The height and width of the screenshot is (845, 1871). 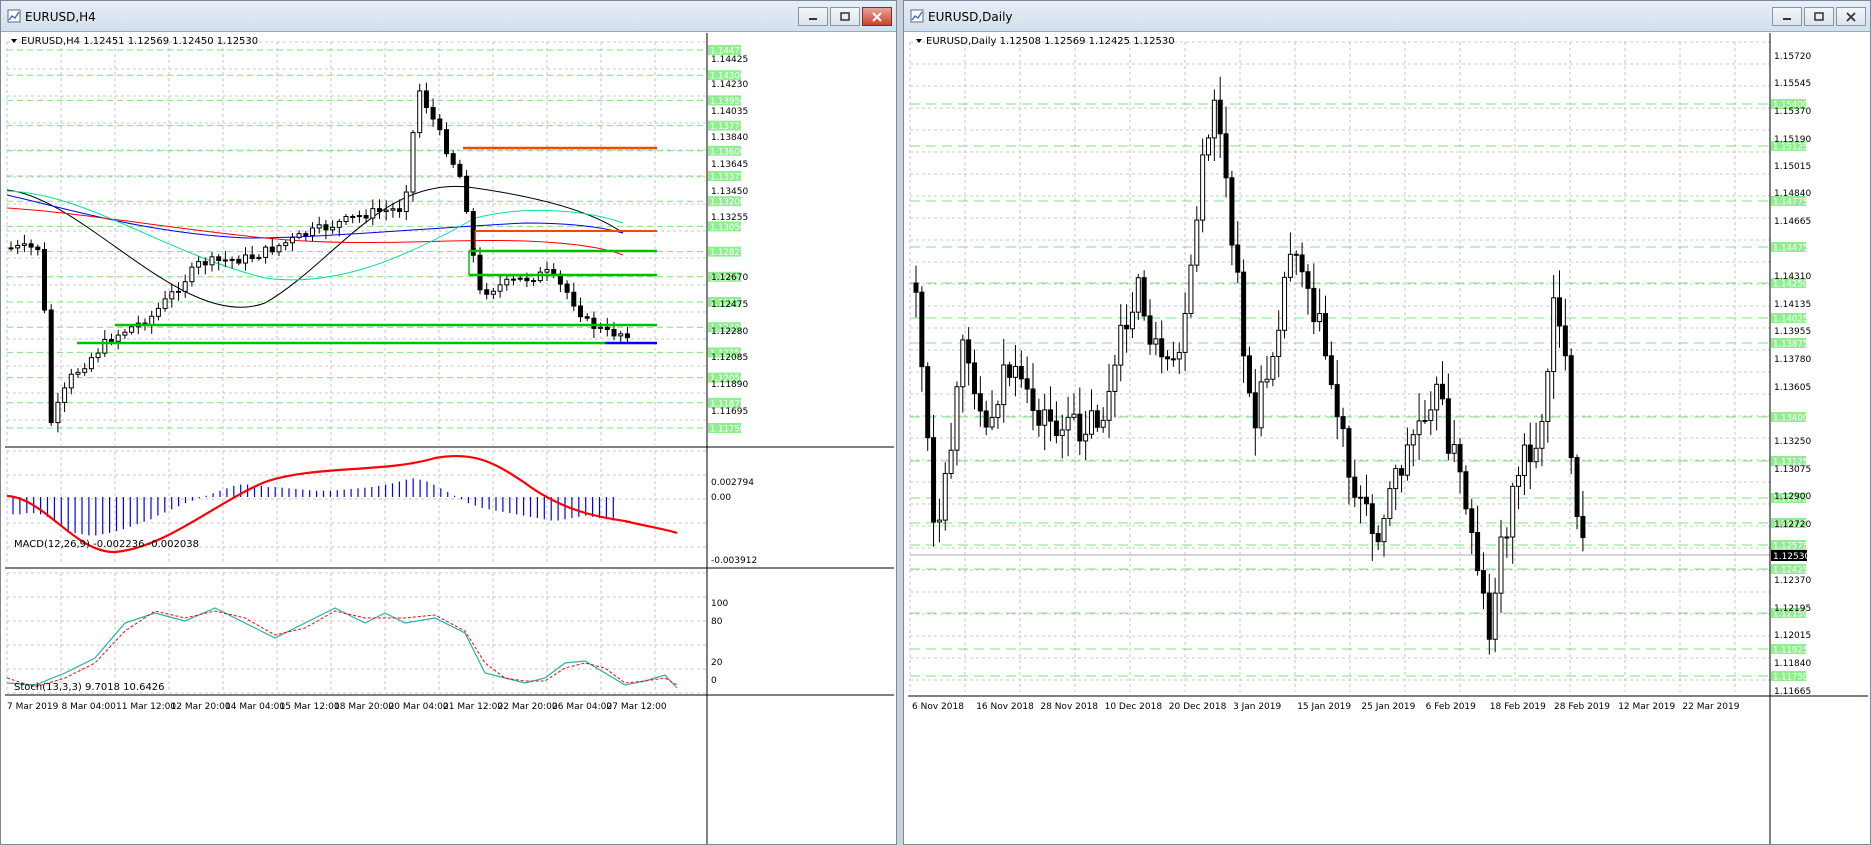 I want to click on price-tick: 1.13840, so click(x=729, y=138).